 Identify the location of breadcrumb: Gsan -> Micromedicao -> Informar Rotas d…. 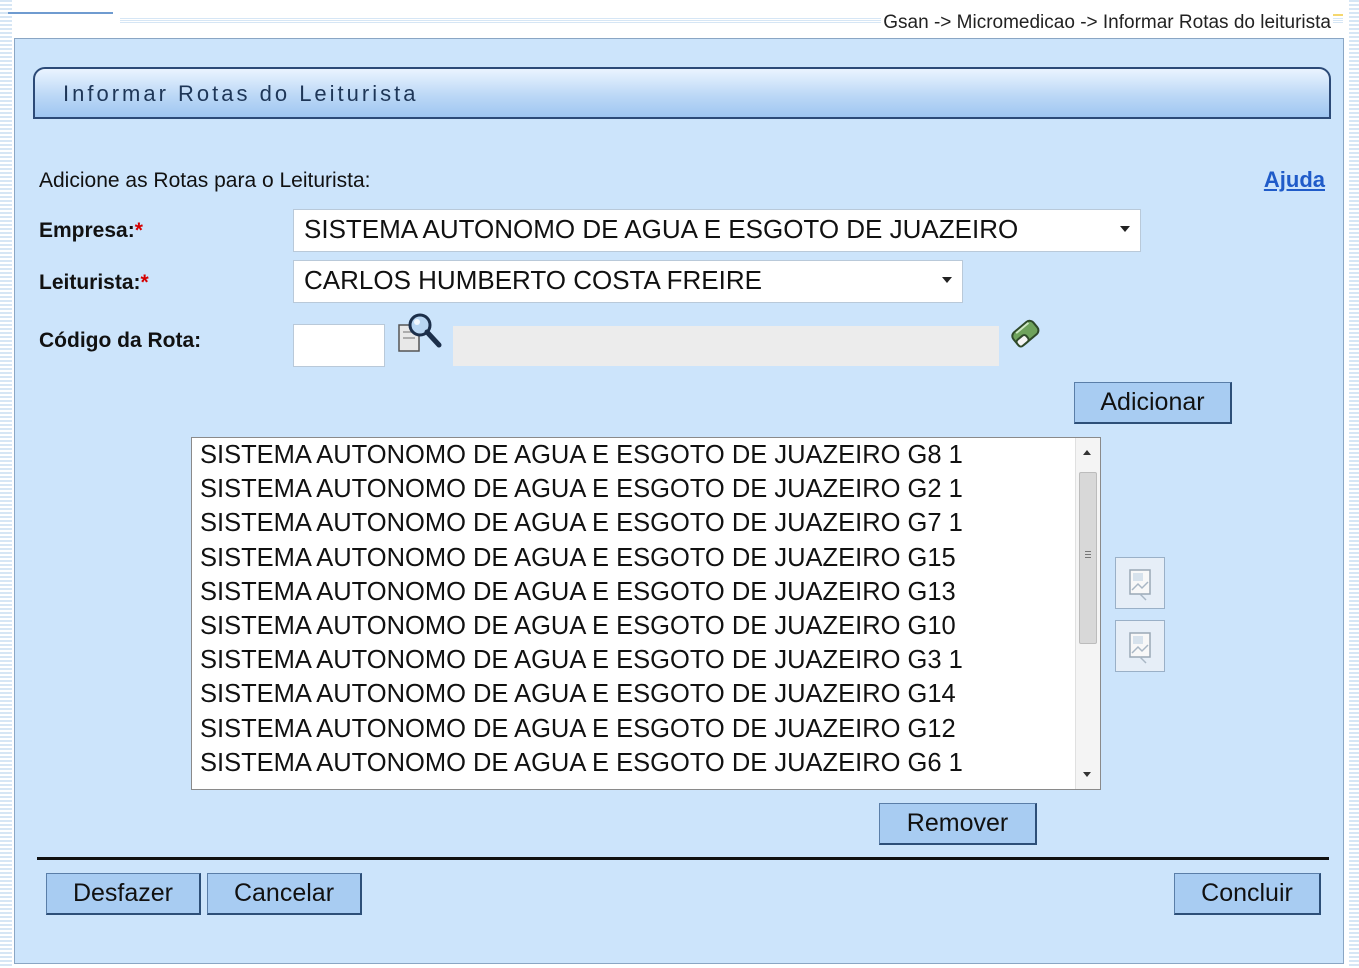
(1107, 23).